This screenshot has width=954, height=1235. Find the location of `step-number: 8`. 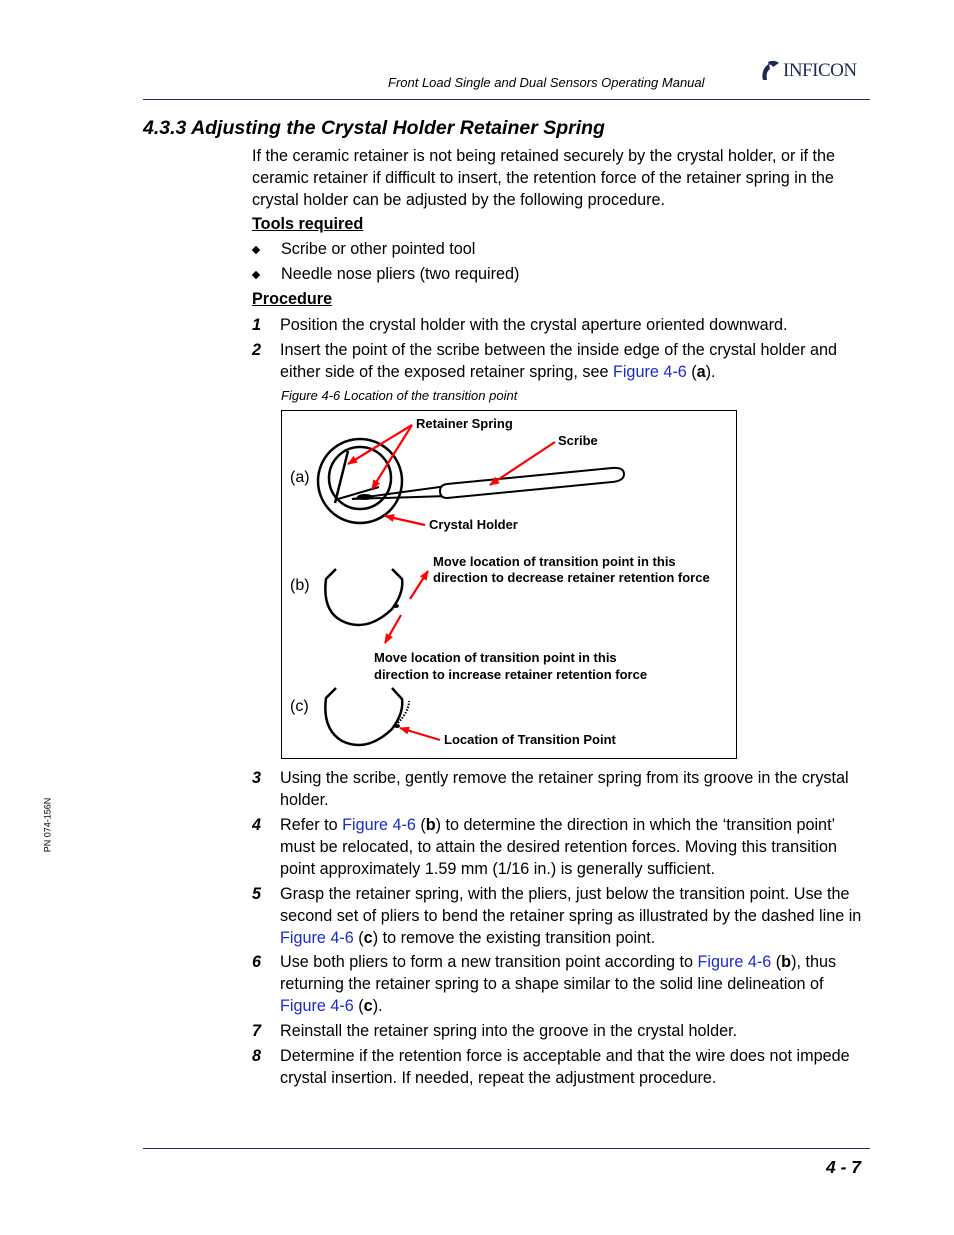

step-number: 8 is located at coordinates (257, 1056).